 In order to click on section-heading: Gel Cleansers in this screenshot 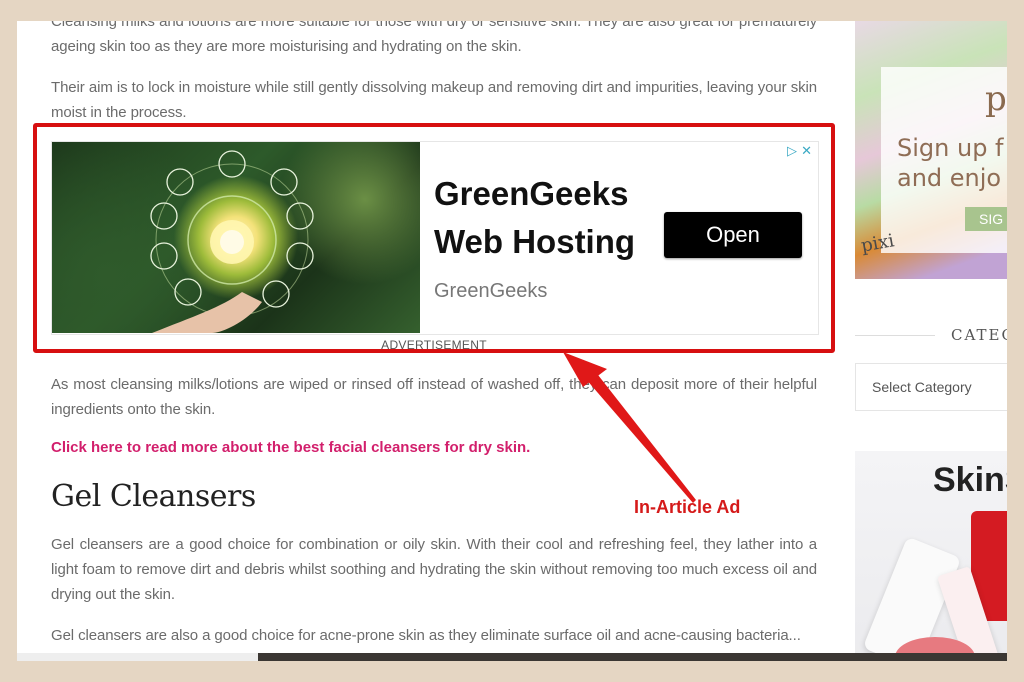, I will do `click(153, 496)`.